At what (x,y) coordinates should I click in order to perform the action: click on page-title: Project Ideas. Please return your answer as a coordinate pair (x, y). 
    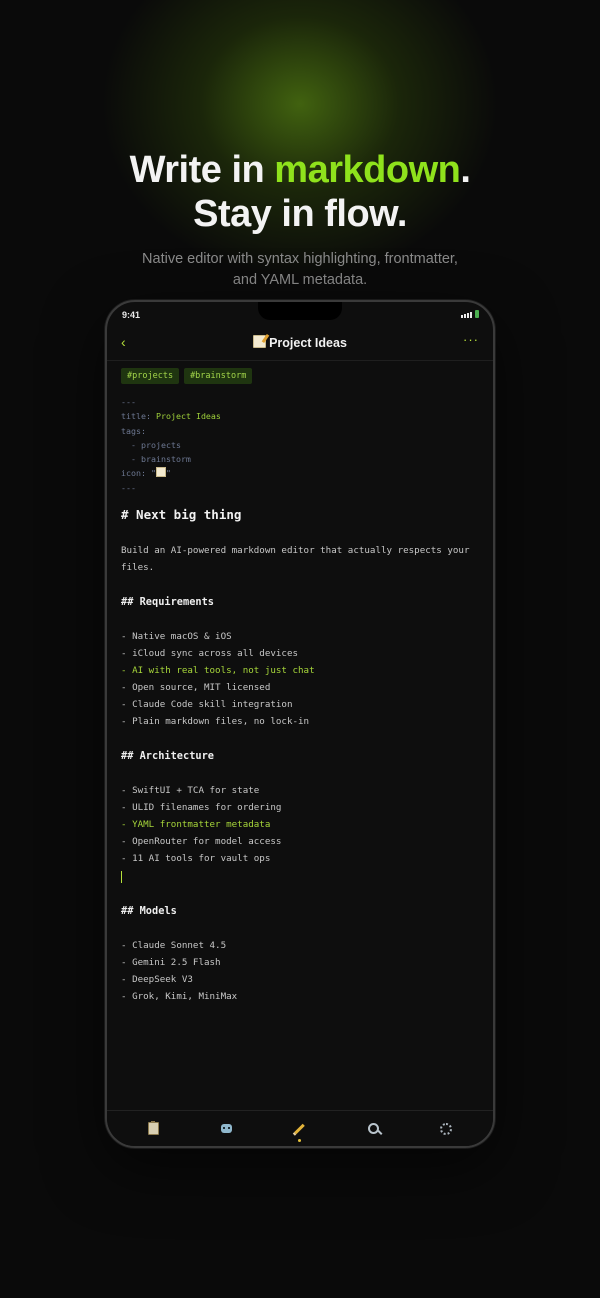
    Looking at the image, I should click on (300, 342).